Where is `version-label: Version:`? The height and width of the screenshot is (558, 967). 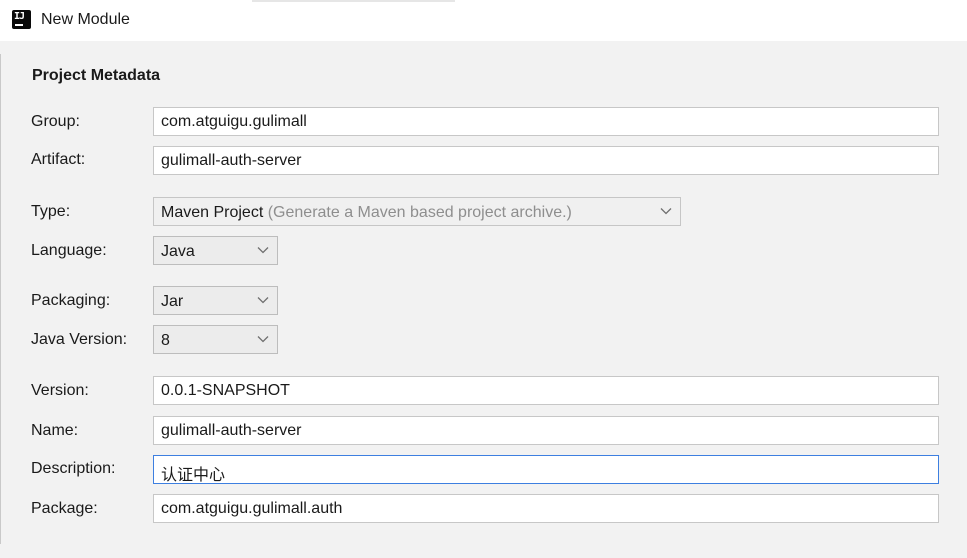
version-label: Version: is located at coordinates (60, 390).